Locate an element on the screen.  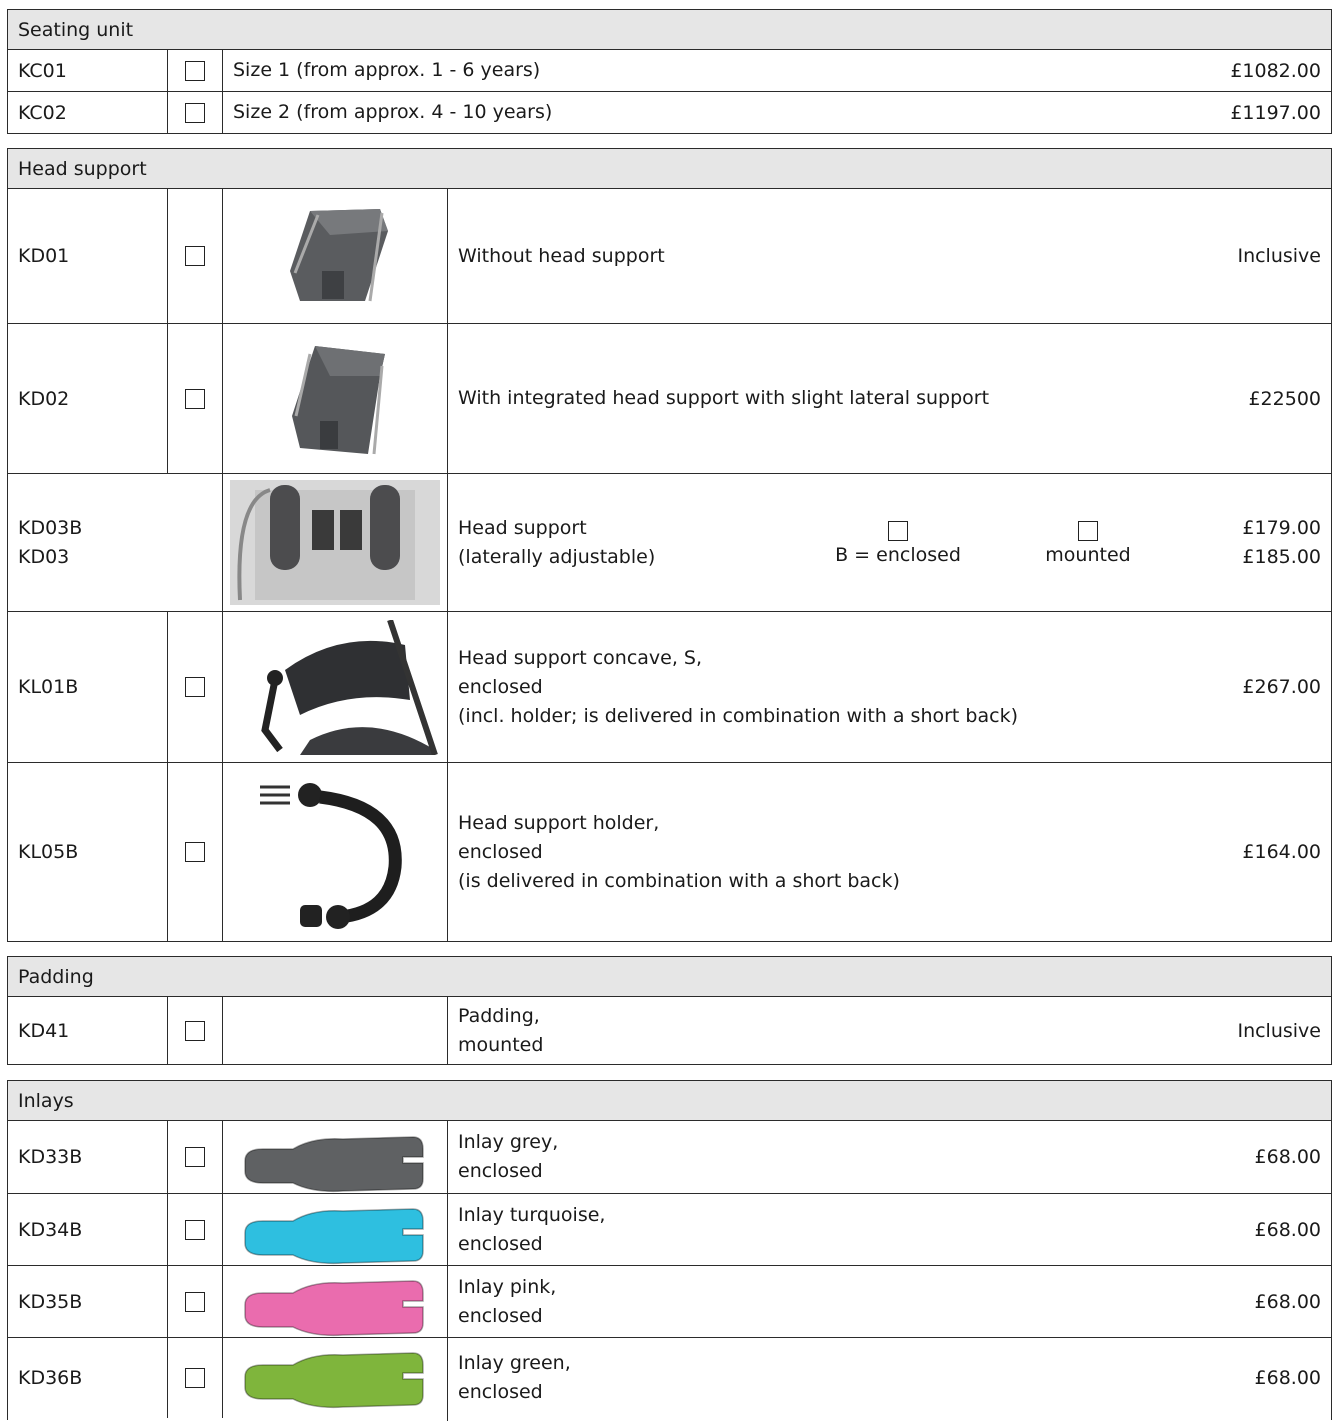
product-code: KL05B is located at coordinates (88, 852).